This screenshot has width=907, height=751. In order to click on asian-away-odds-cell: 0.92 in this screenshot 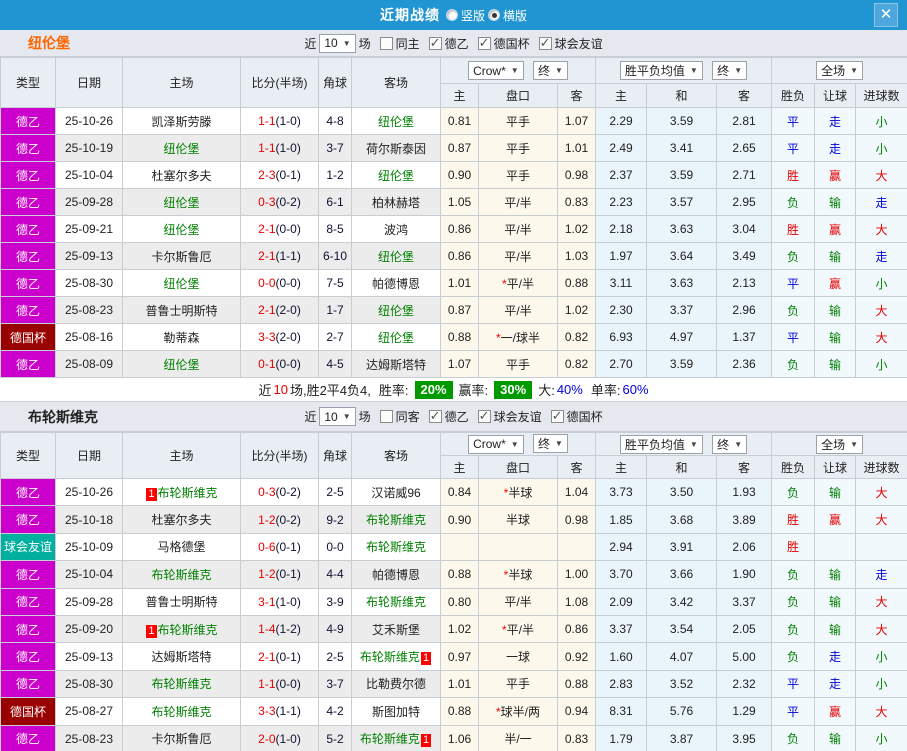, I will do `click(576, 656)`.